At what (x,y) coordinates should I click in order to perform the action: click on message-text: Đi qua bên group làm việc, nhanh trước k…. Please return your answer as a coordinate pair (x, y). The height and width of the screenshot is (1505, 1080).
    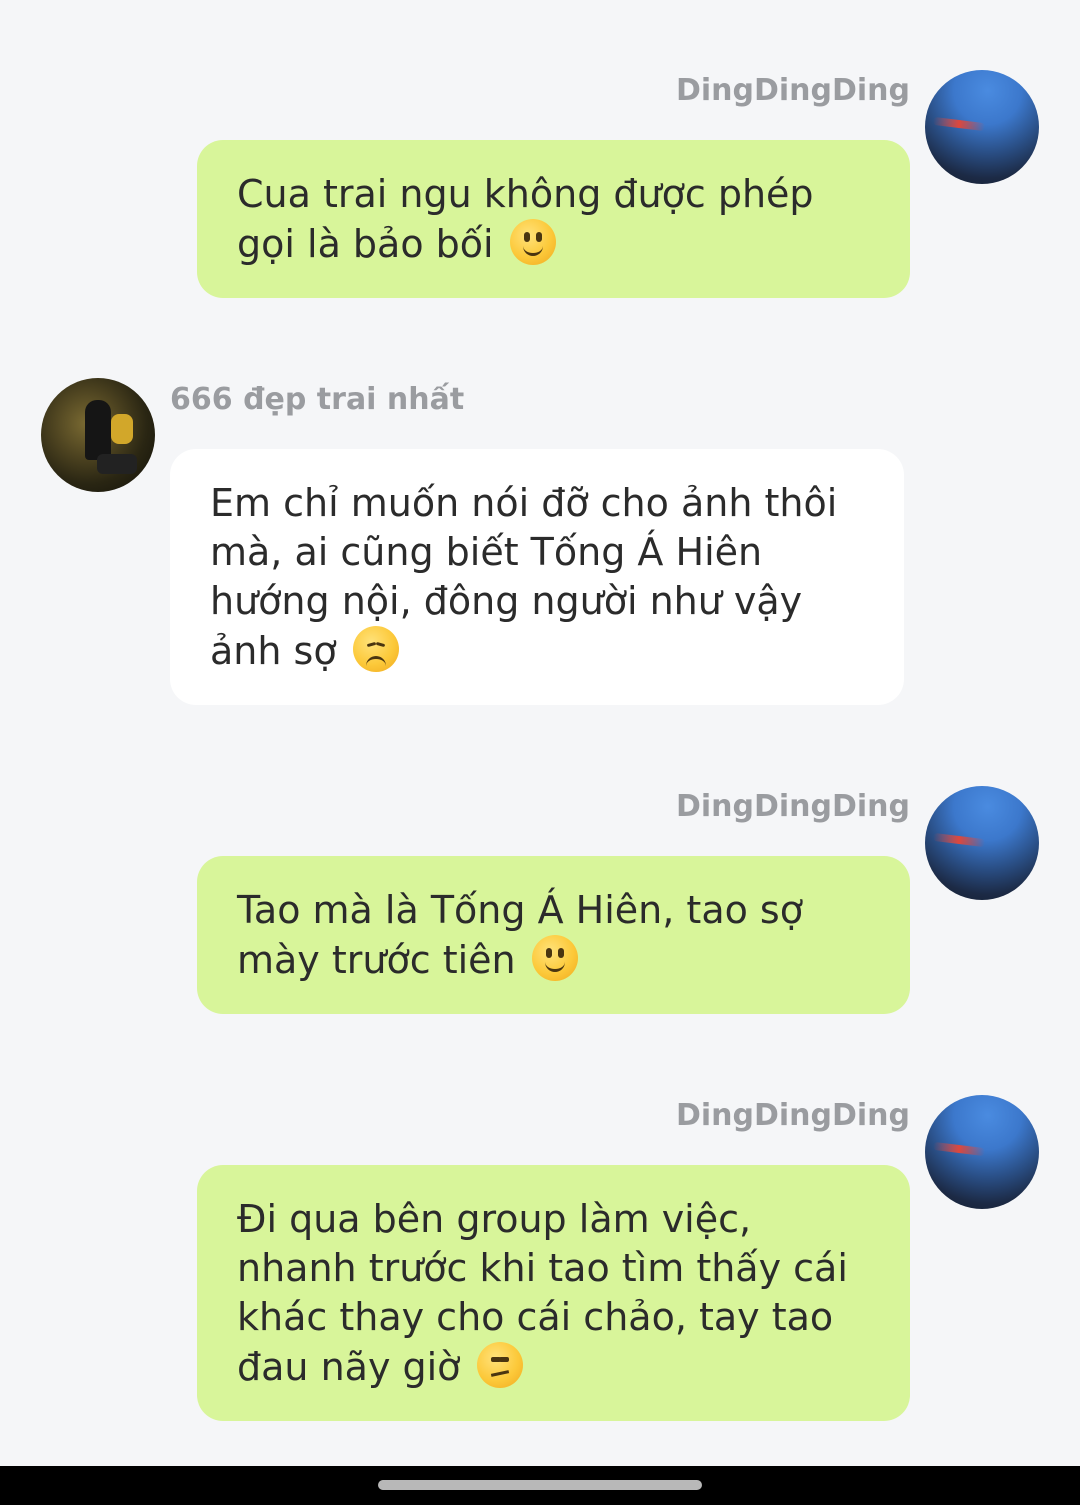
    Looking at the image, I should click on (542, 1293).